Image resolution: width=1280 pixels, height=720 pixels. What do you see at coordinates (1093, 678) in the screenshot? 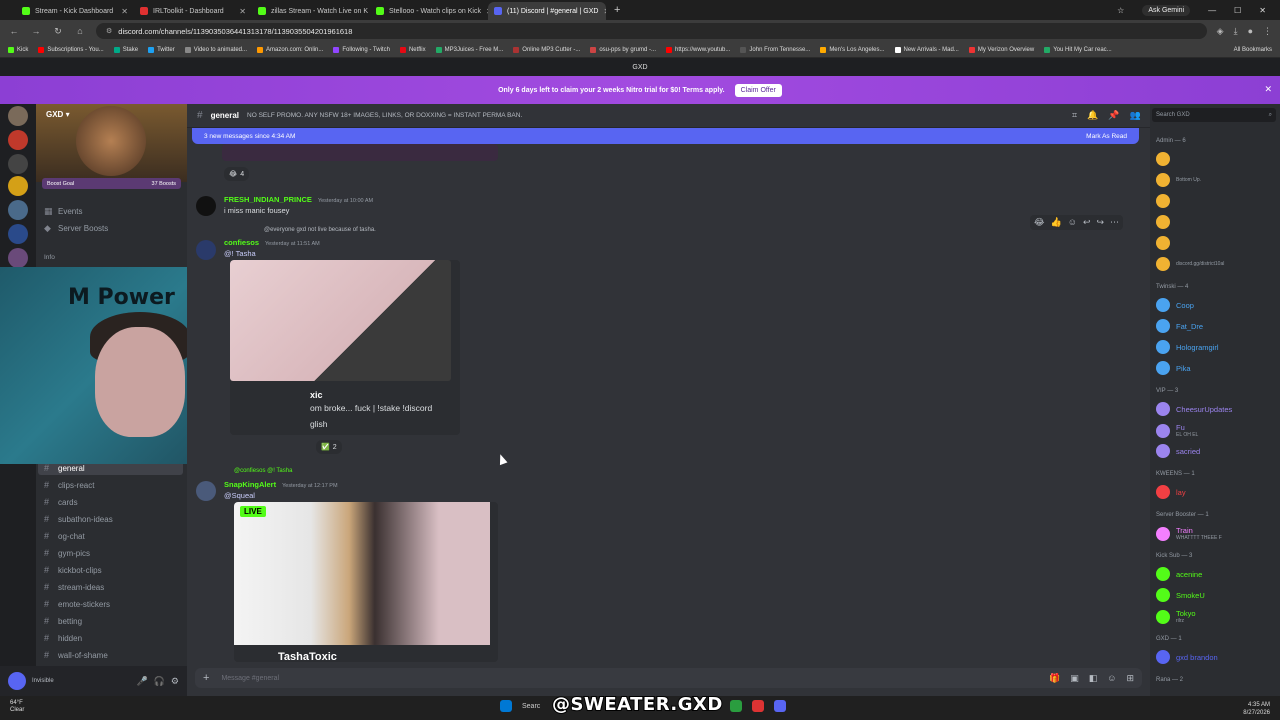
I see `sticker-icon: ◧` at bounding box center [1093, 678].